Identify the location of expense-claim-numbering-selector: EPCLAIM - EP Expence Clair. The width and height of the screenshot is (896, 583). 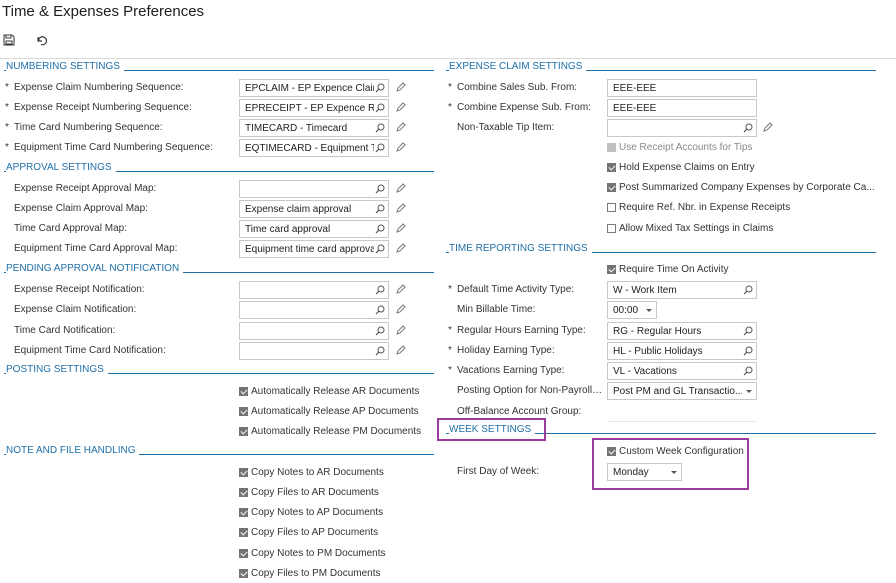
(314, 88).